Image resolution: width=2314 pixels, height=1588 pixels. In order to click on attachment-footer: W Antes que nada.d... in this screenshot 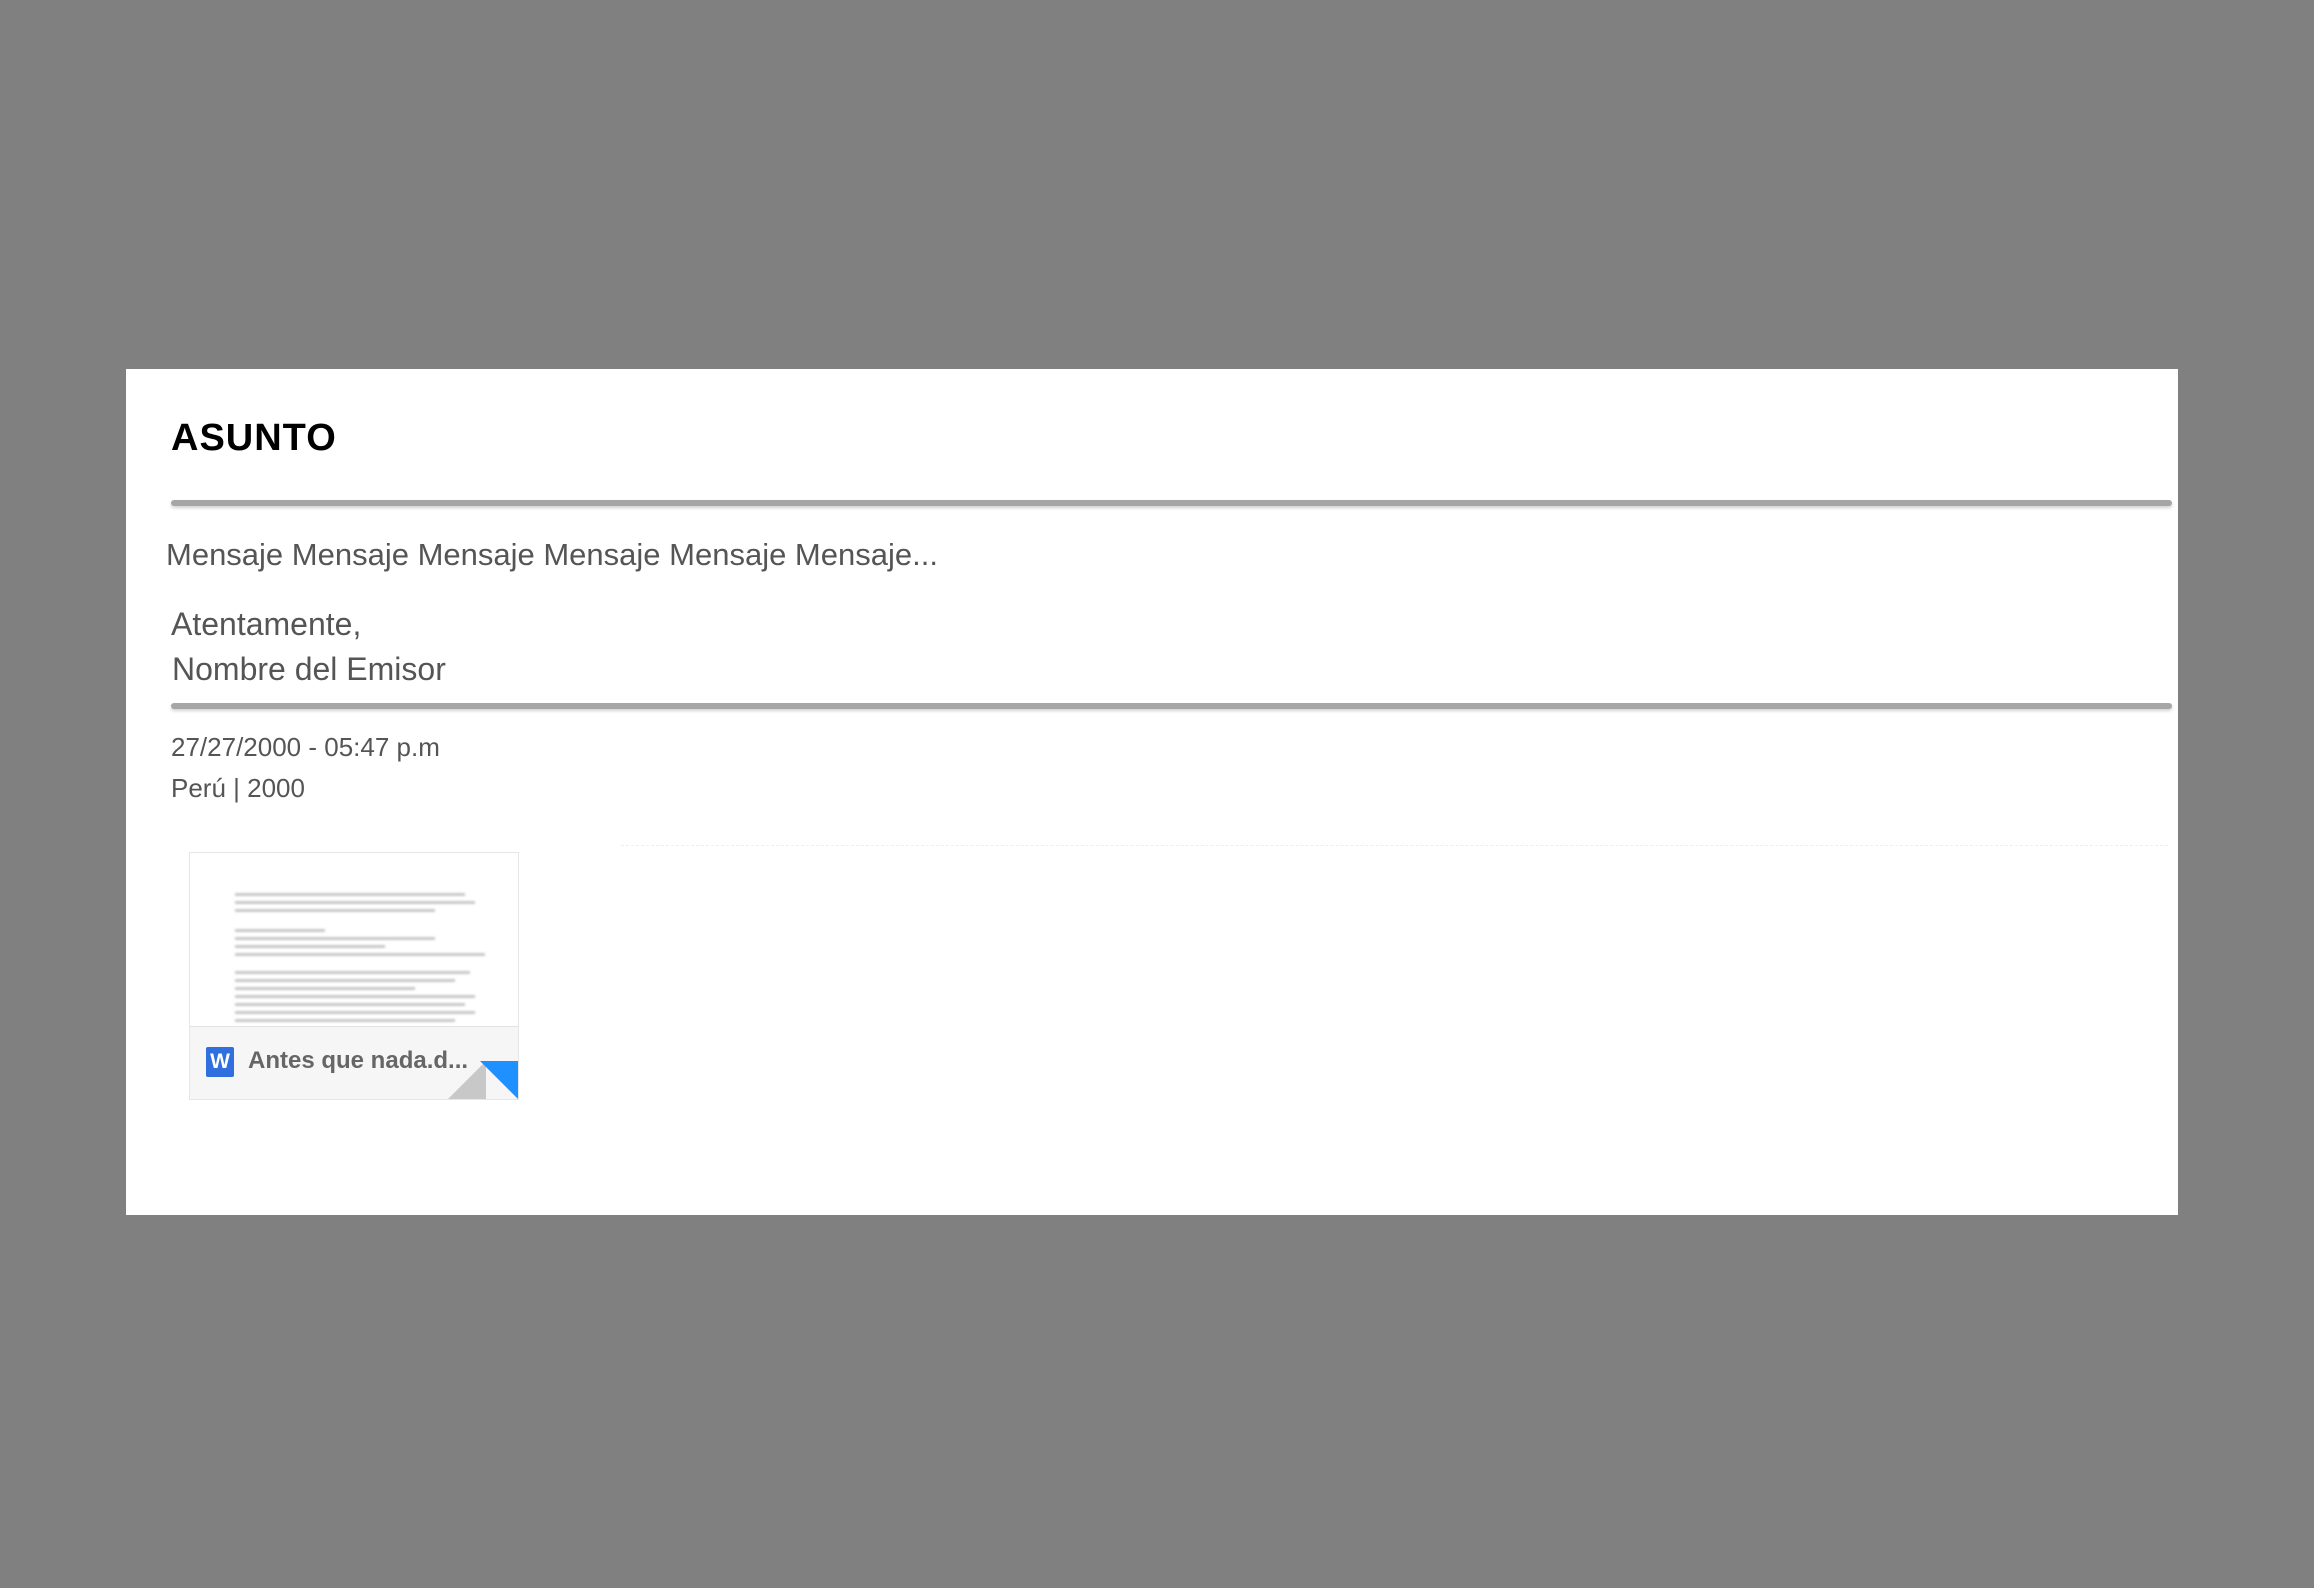, I will do `click(354, 1062)`.